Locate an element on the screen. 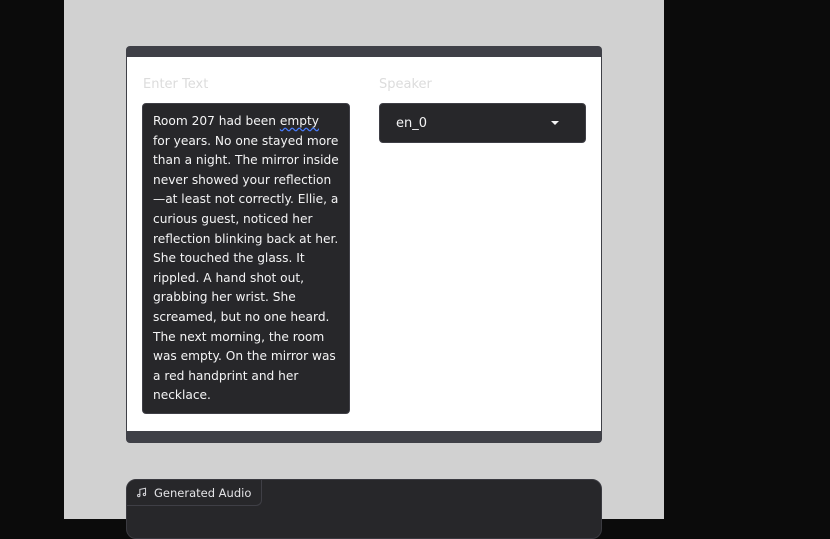 Image resolution: width=830 pixels, height=539 pixels. generated-audio-tab: Generated Audio is located at coordinates (195, 493).